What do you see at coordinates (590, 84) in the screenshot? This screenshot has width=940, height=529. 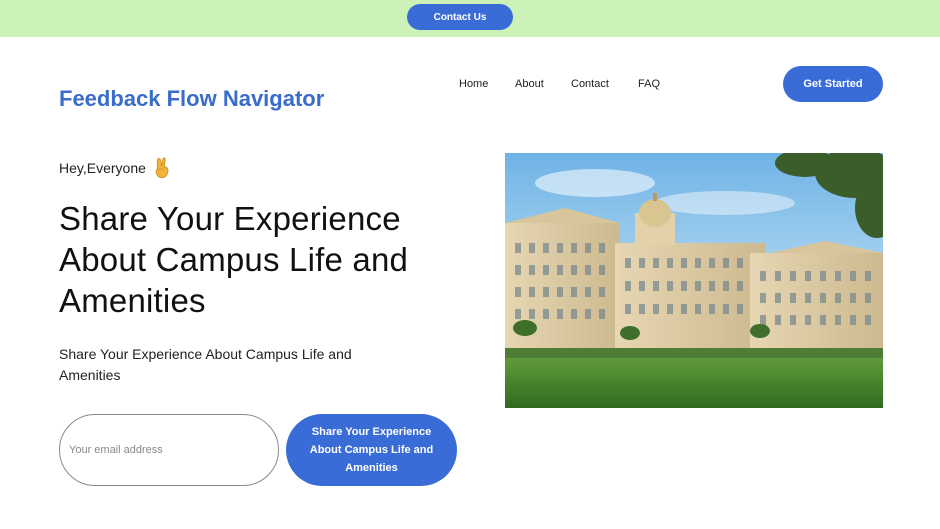 I see `nav-contact-link: Contact` at bounding box center [590, 84].